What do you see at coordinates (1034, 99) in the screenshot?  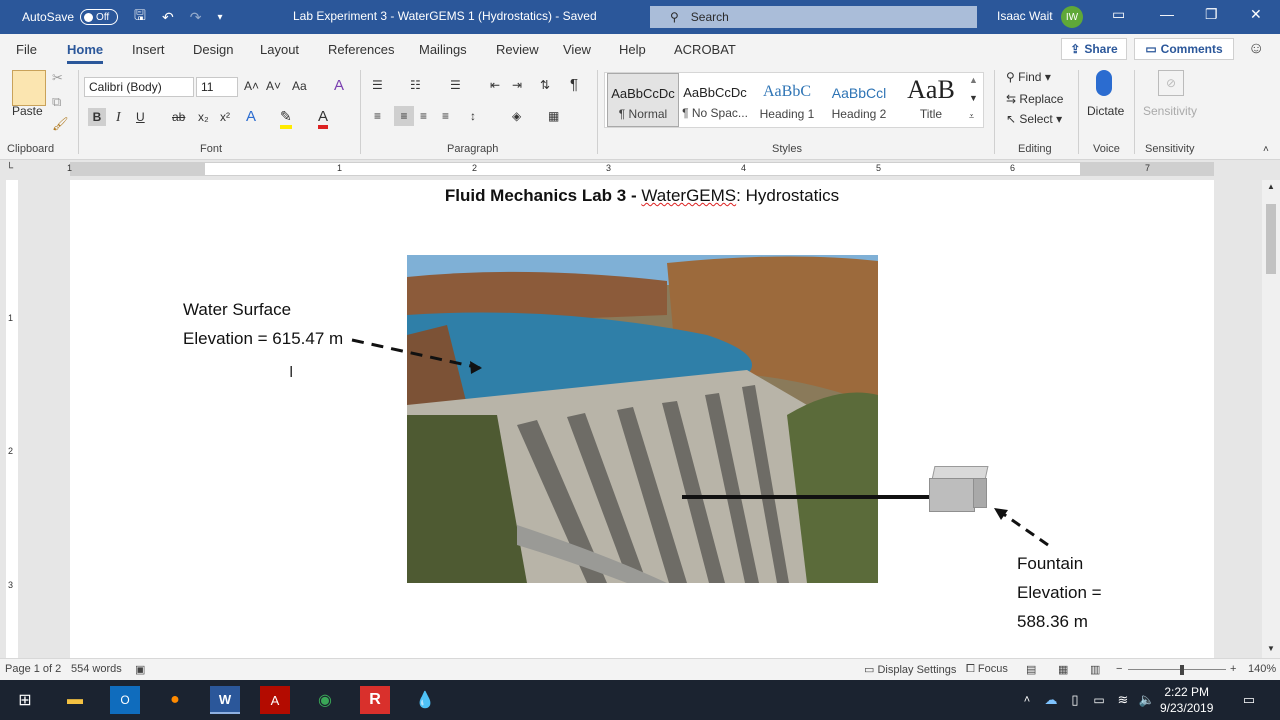 I see `replace-button: ⇆ Replace` at bounding box center [1034, 99].